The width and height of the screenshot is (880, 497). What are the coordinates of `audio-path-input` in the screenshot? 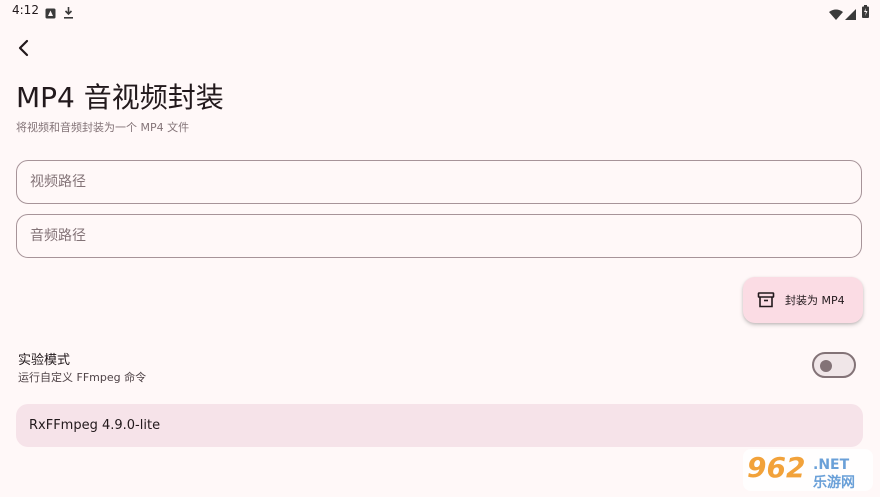 It's located at (439, 236).